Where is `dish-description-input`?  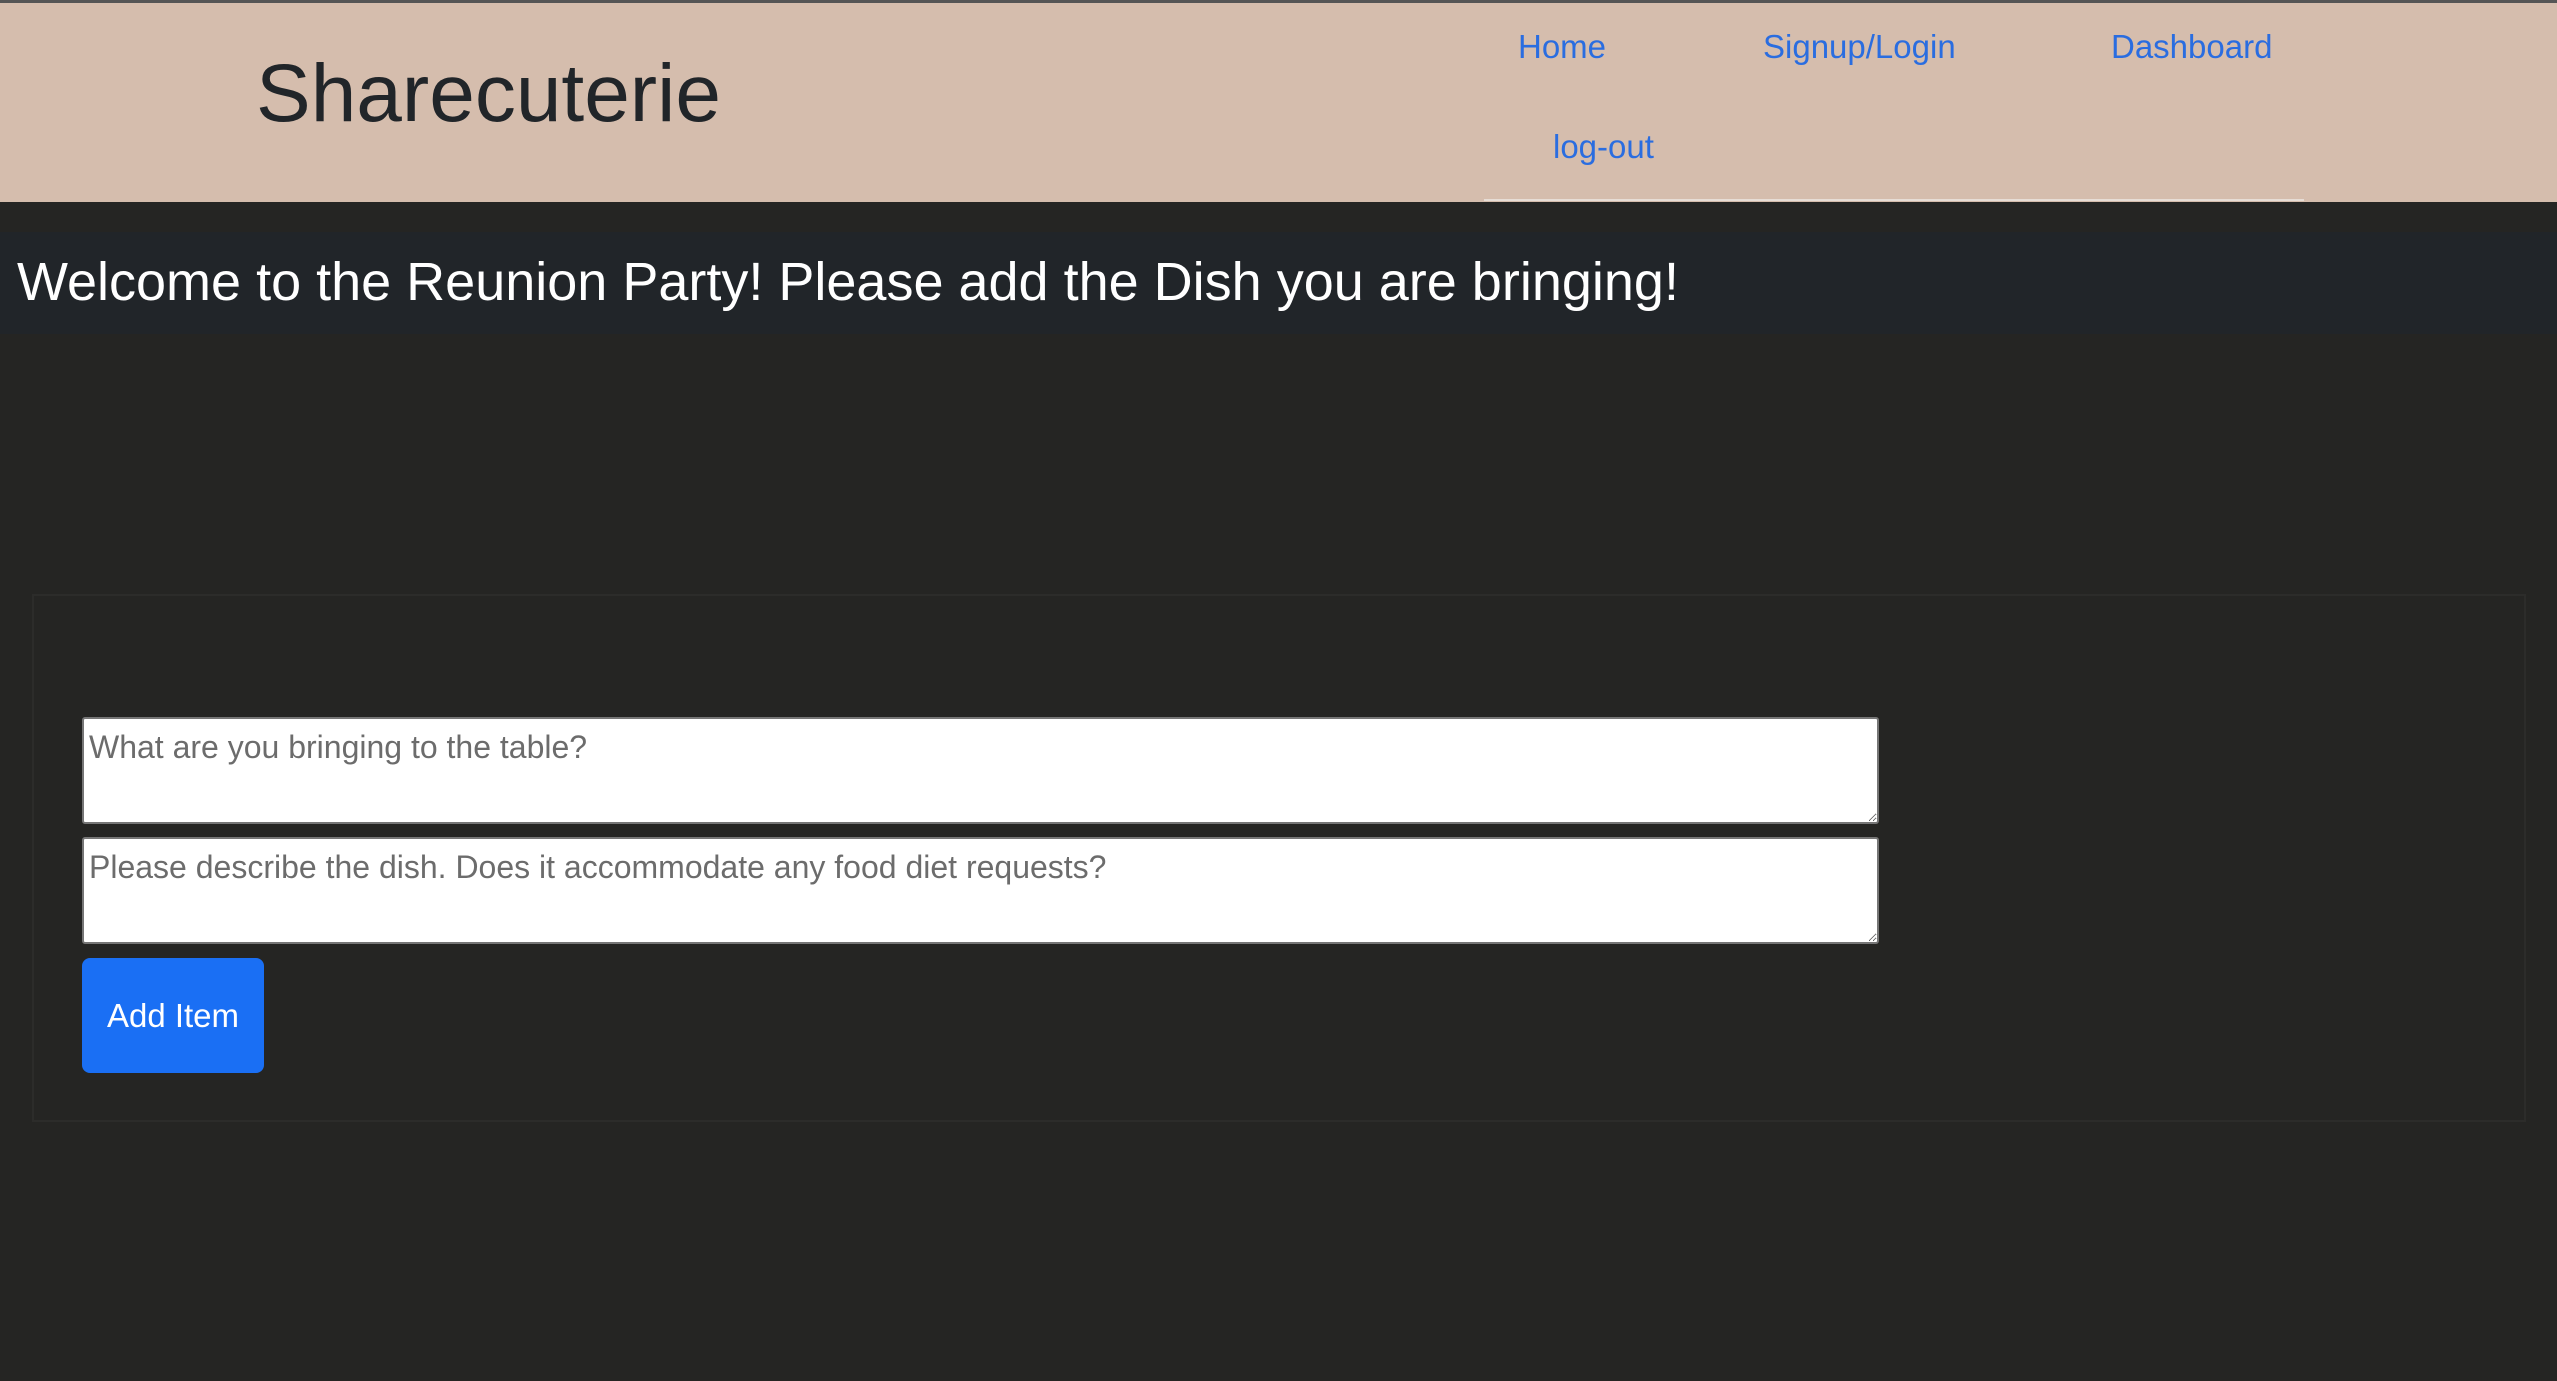
dish-description-input is located at coordinates (980, 890).